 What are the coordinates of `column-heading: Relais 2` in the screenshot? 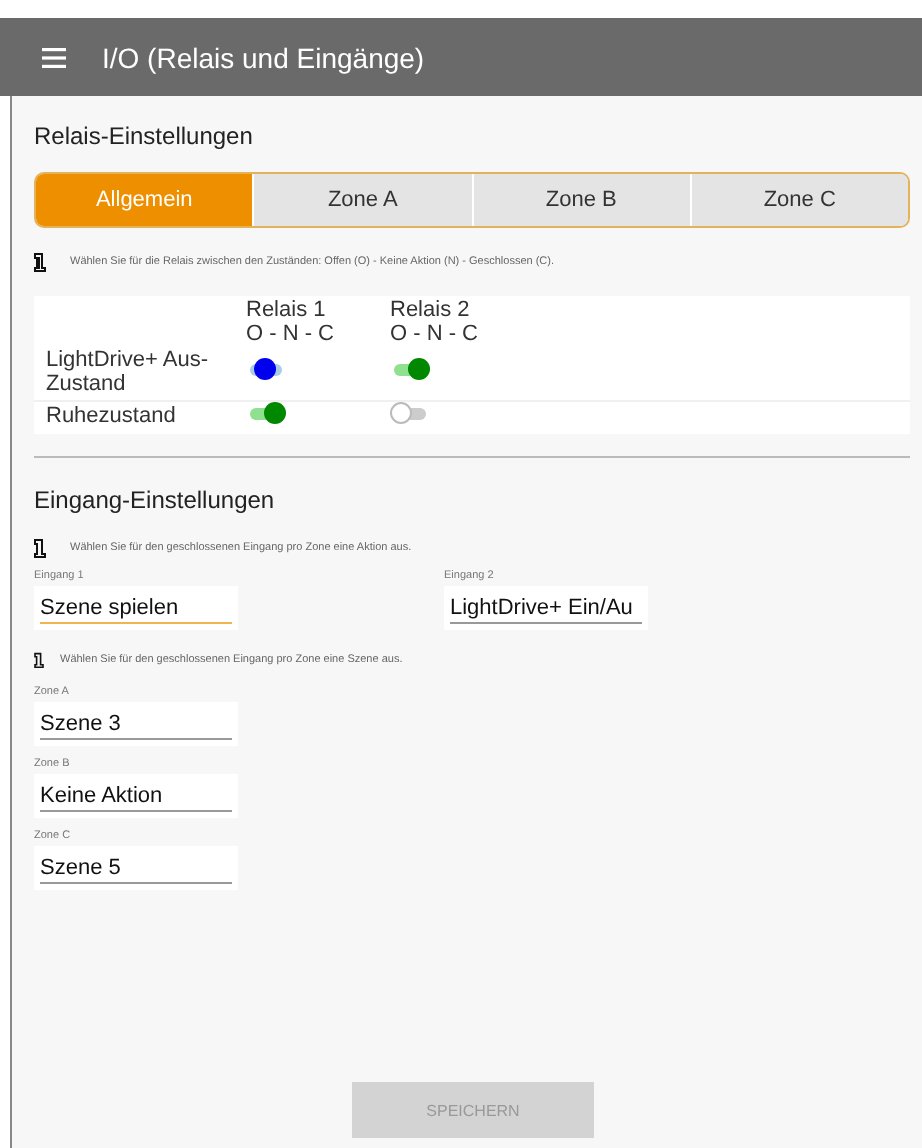 It's located at (431, 310).